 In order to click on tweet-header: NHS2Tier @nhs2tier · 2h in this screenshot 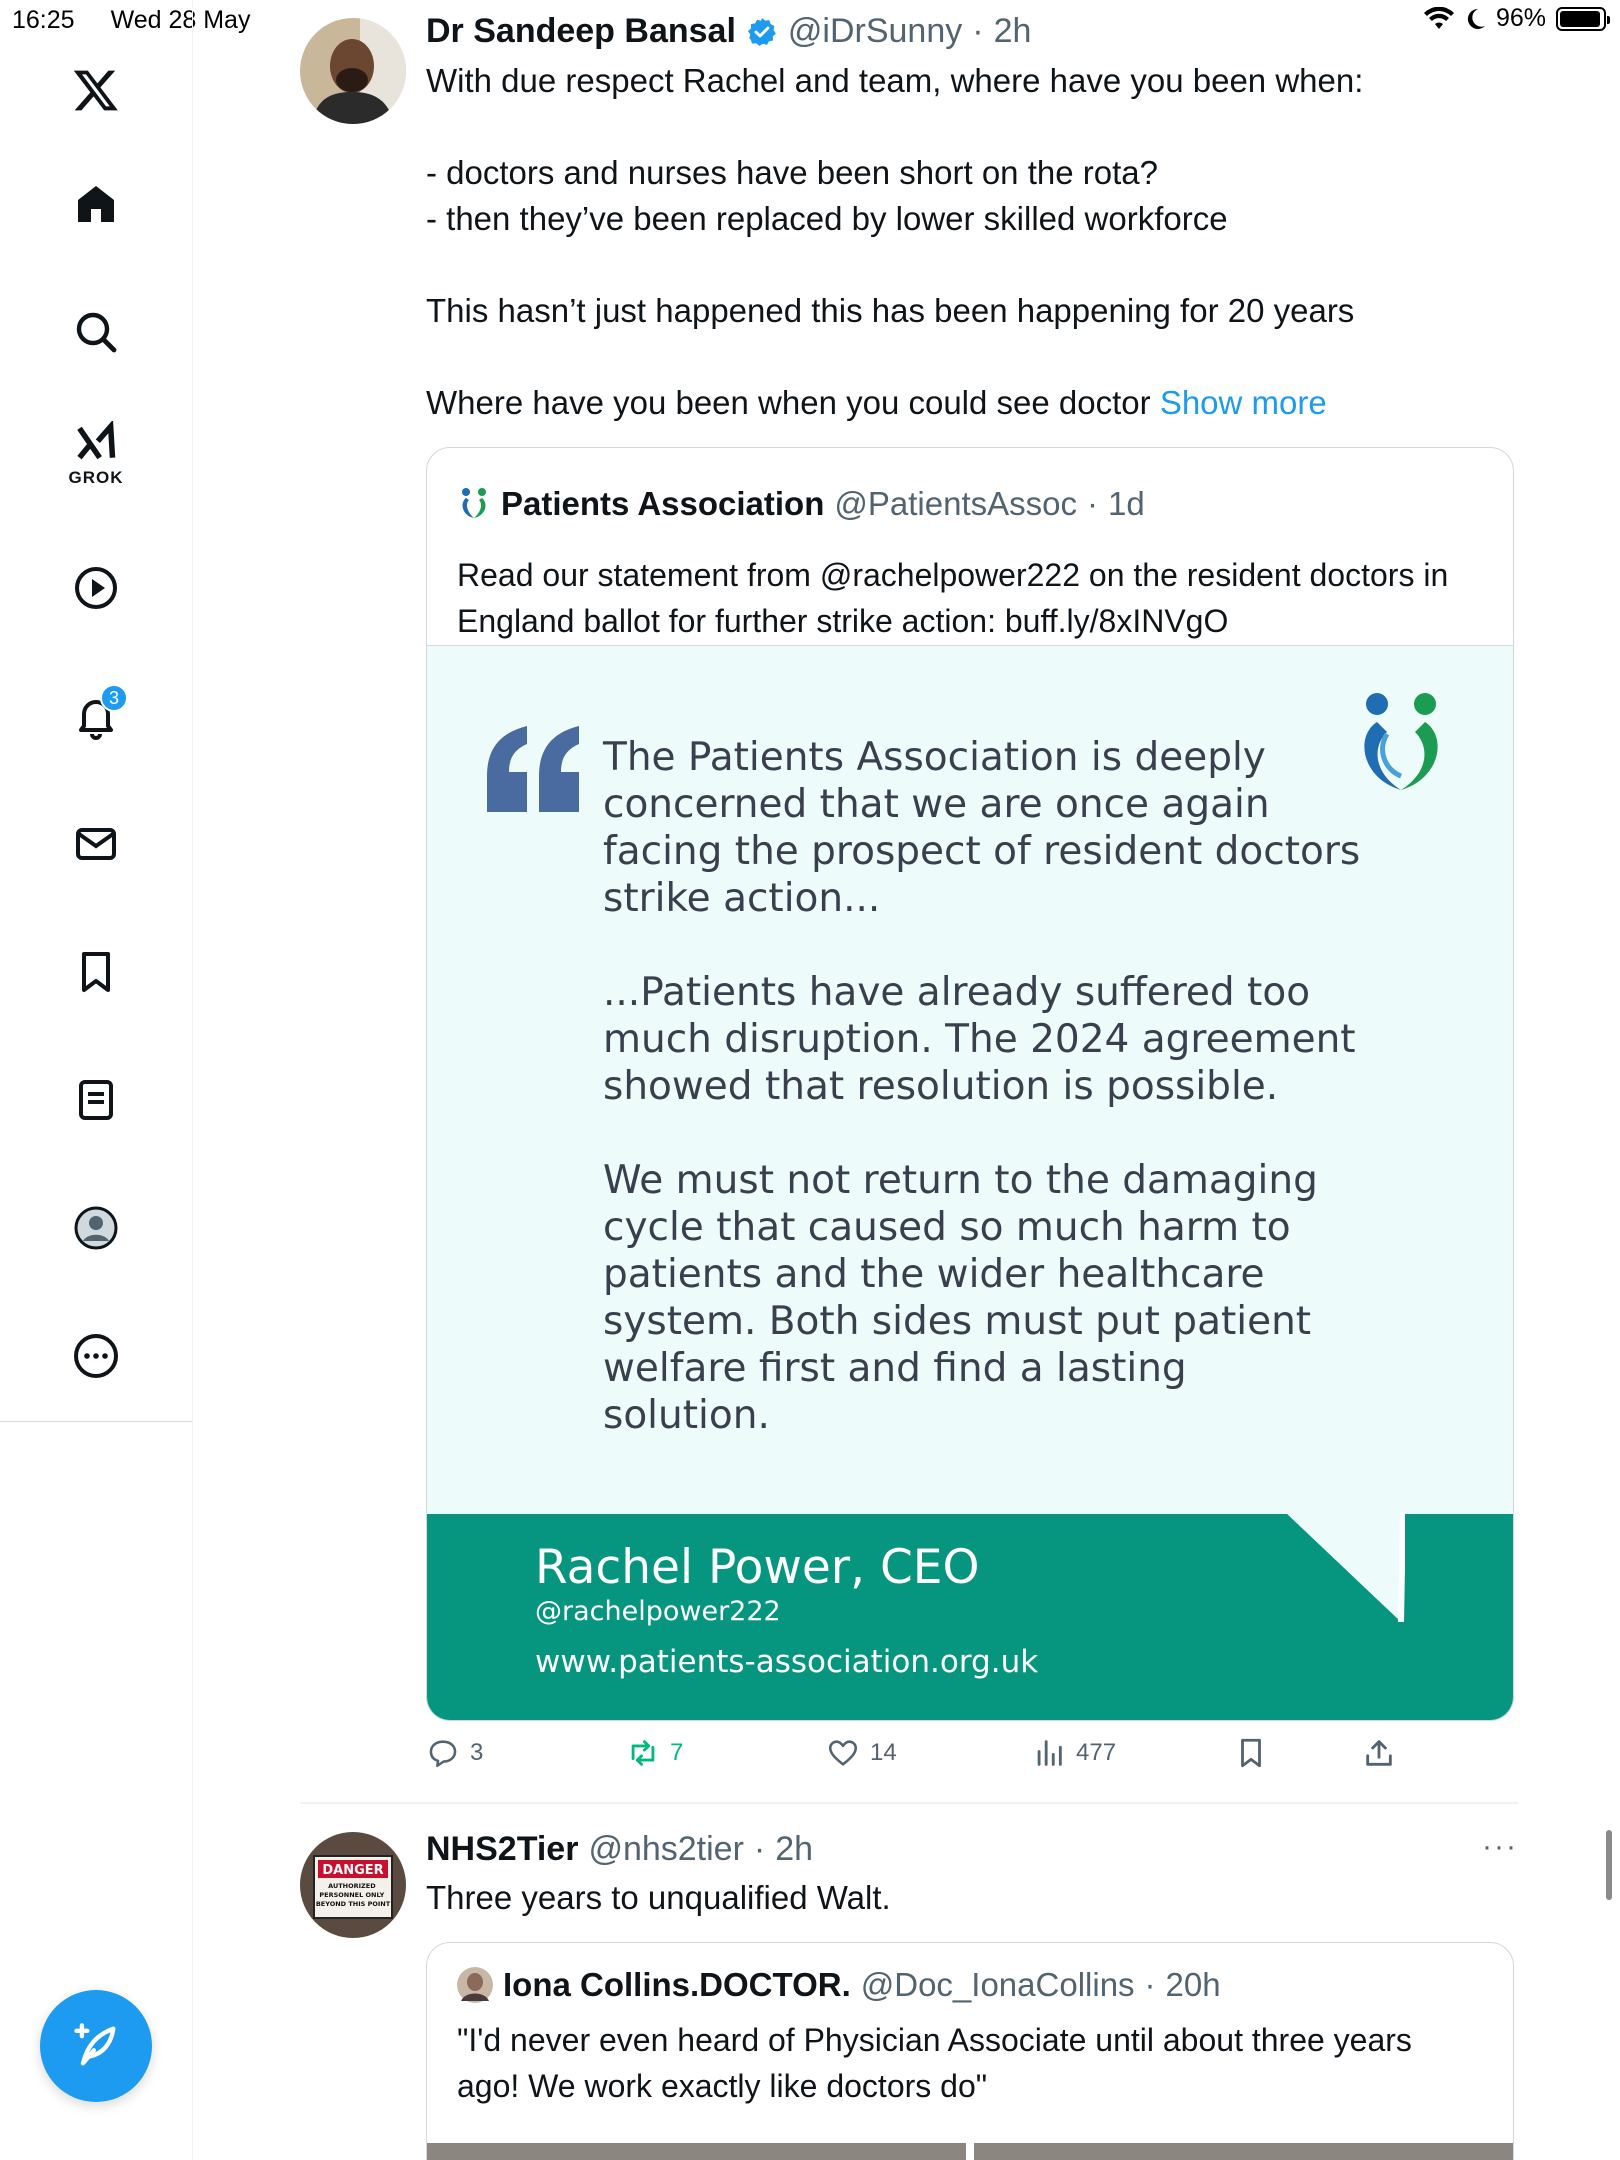, I will do `click(619, 1849)`.